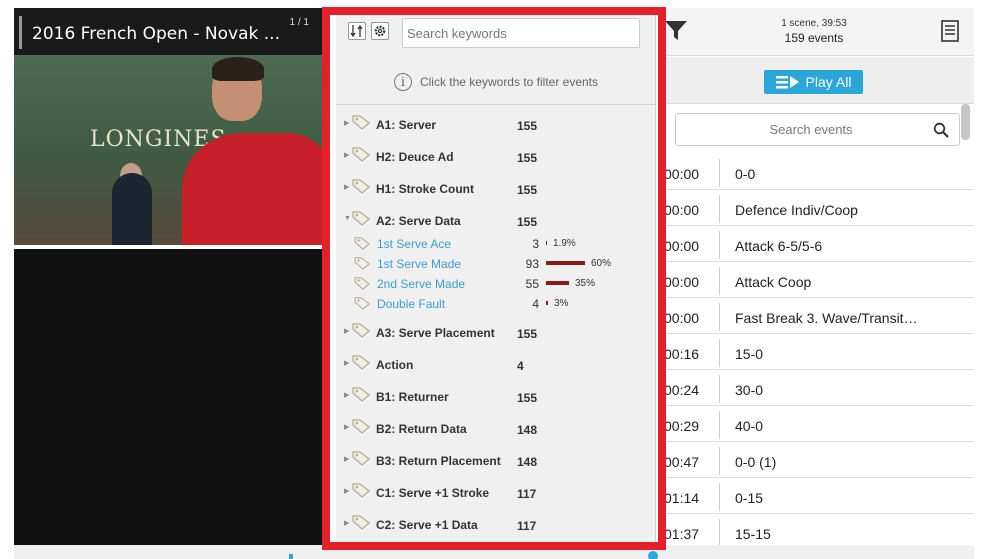  I want to click on play-all-label: Play All, so click(828, 82).